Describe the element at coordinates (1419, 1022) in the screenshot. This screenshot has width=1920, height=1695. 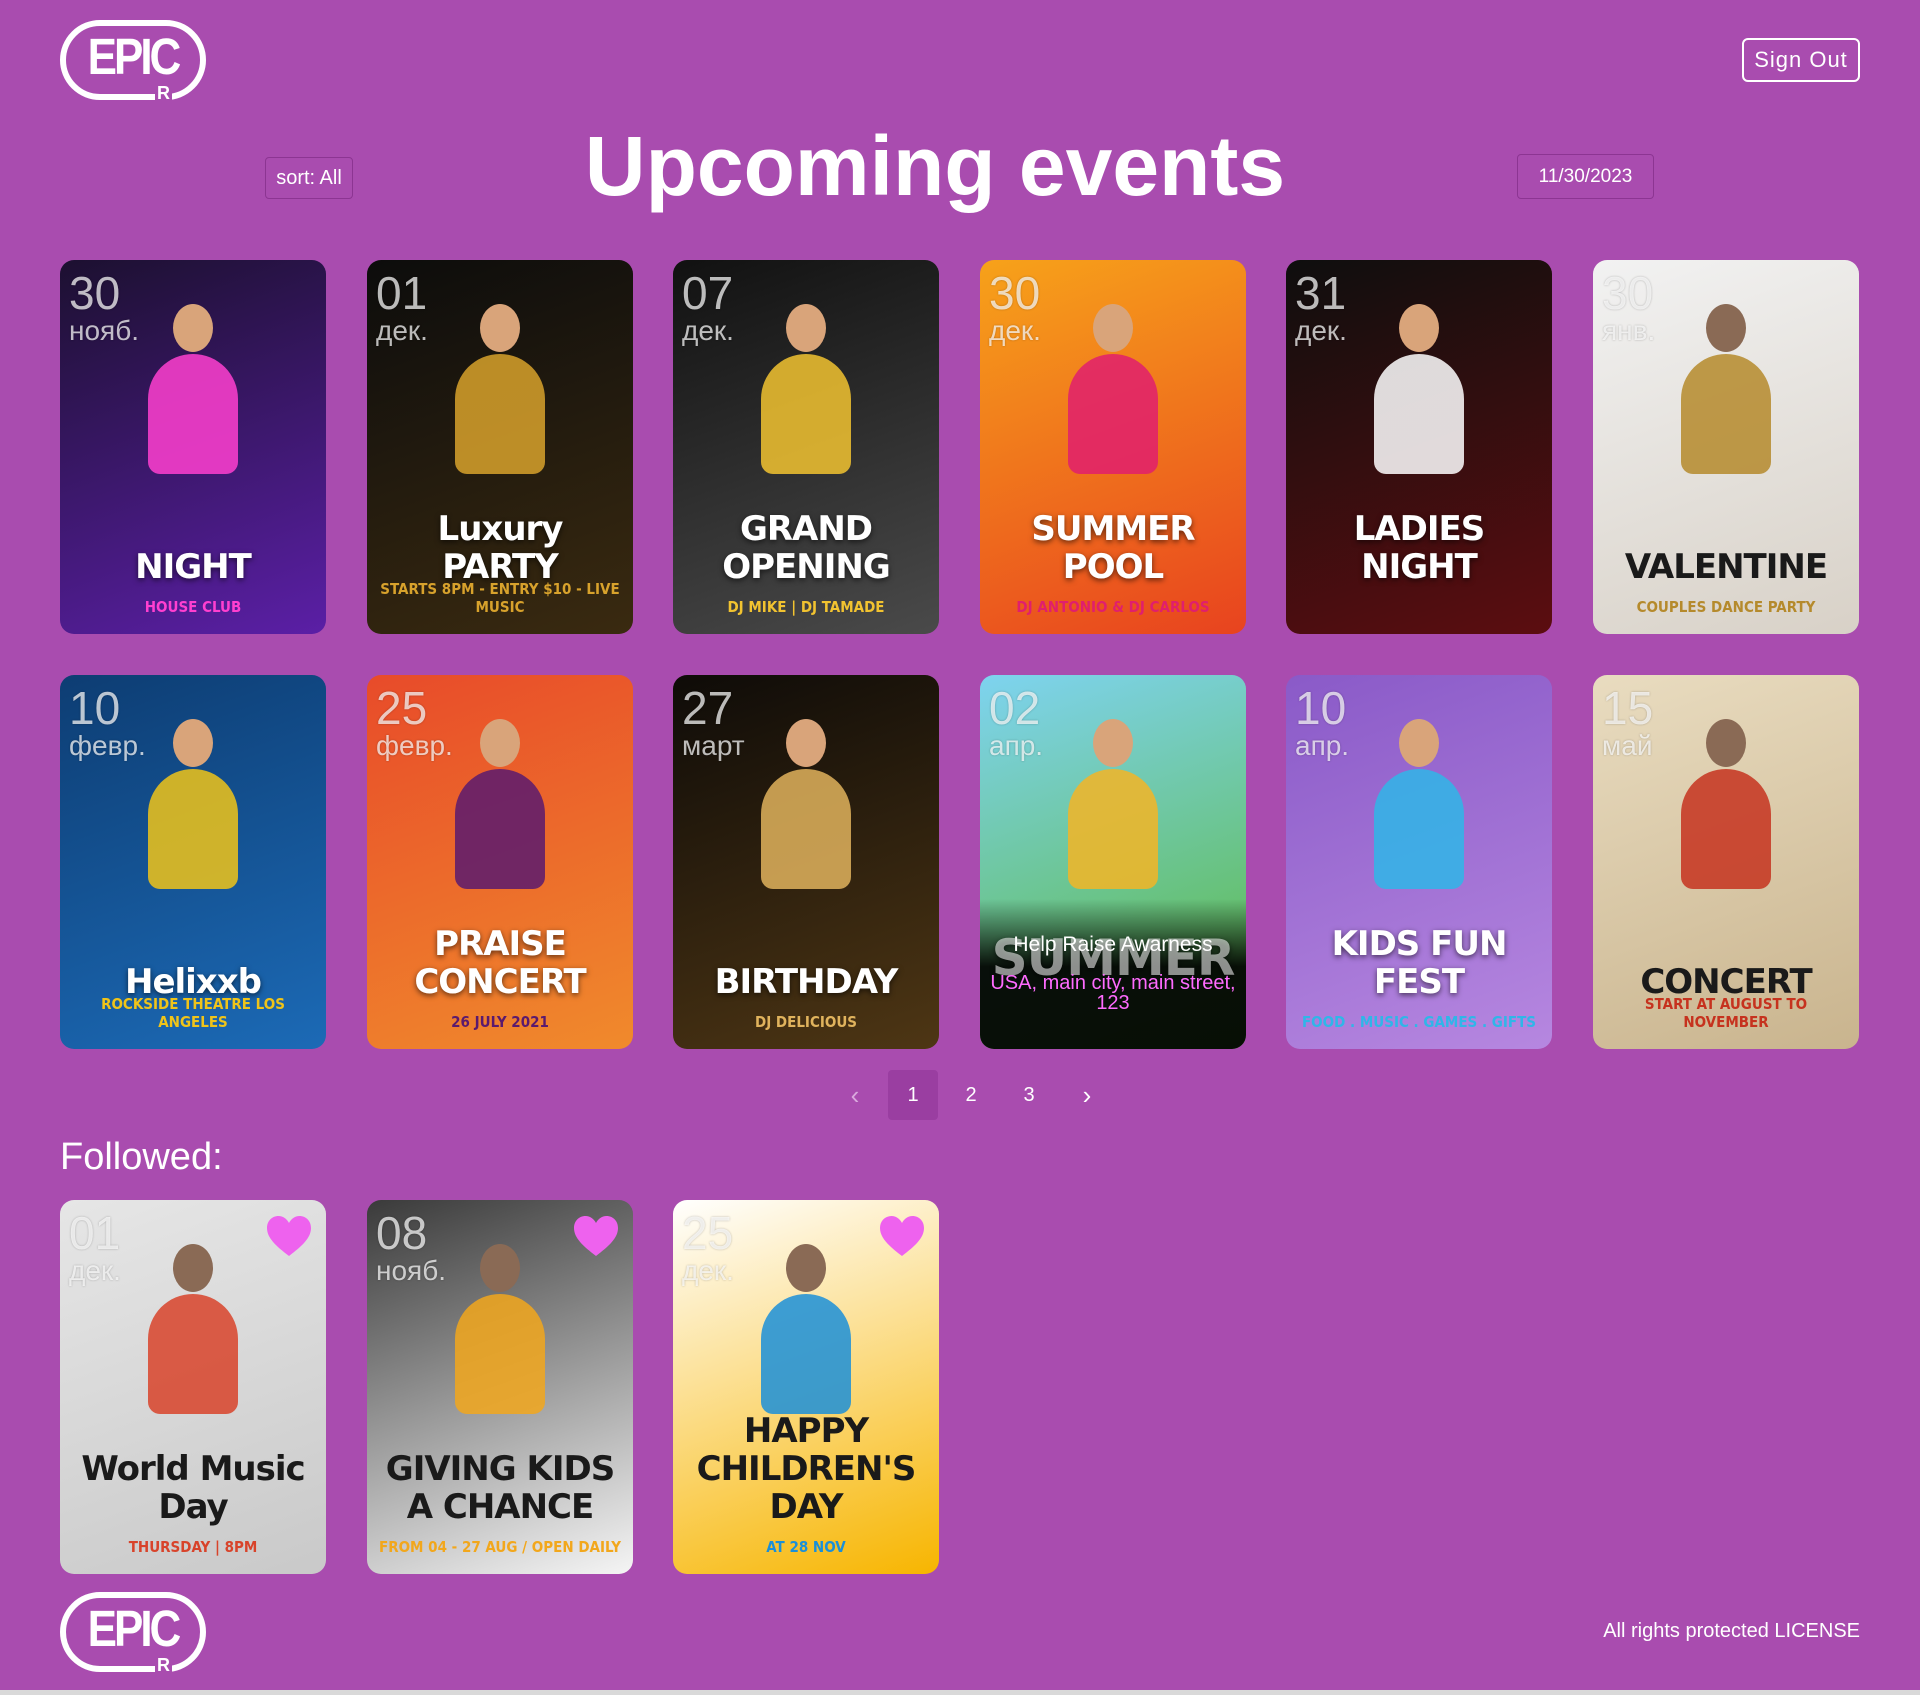
I see `poster-subtitle: FOOD . MUSIC . GAMES . GIFTS` at that location.